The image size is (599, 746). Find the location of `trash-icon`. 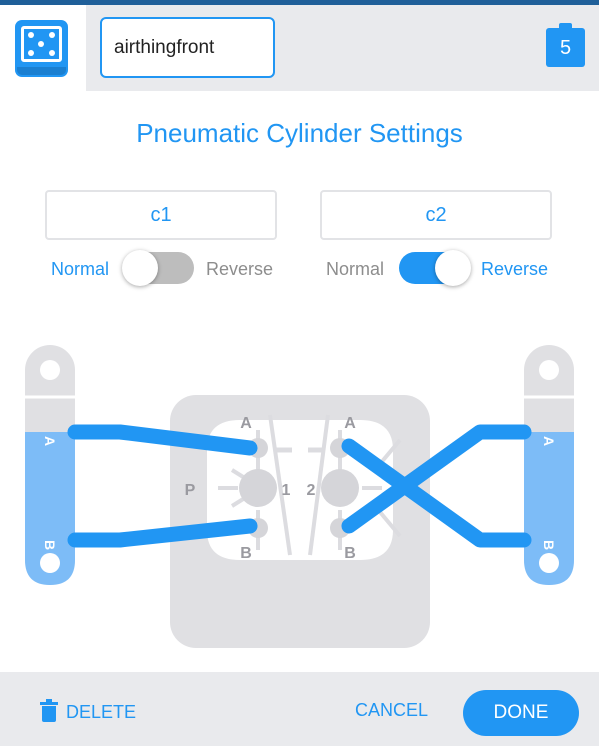

trash-icon is located at coordinates (49, 710).